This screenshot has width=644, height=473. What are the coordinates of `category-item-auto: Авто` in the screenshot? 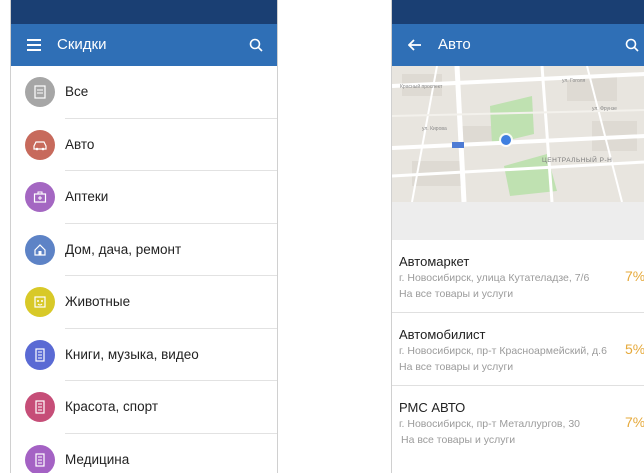 It's located at (144, 145).